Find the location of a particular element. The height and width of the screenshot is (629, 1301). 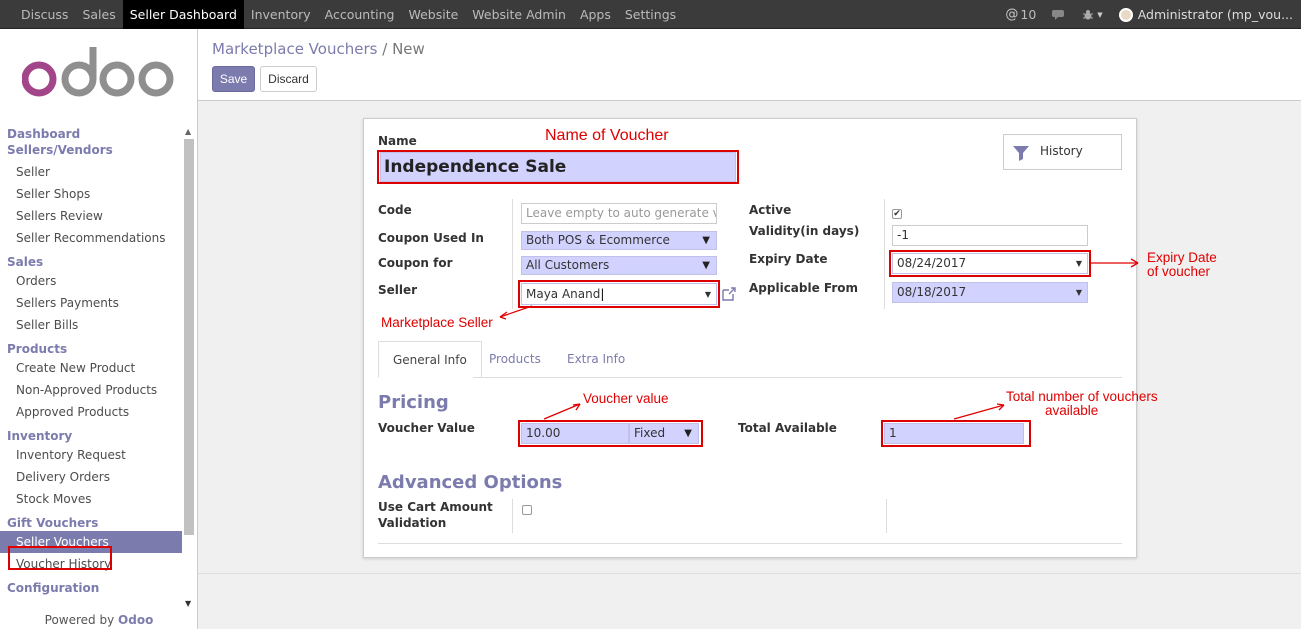

applicable-from-input: 08/18/2017 ▼ is located at coordinates (990, 292).